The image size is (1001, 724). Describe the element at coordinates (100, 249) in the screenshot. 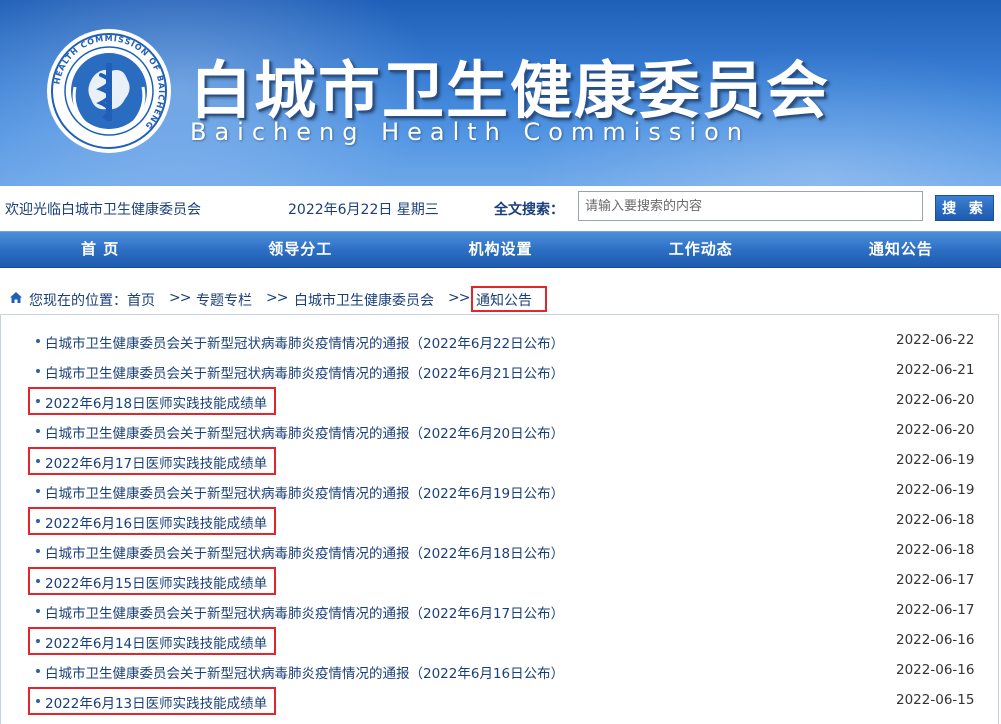

I see `nav-item-home: 首 页` at that location.